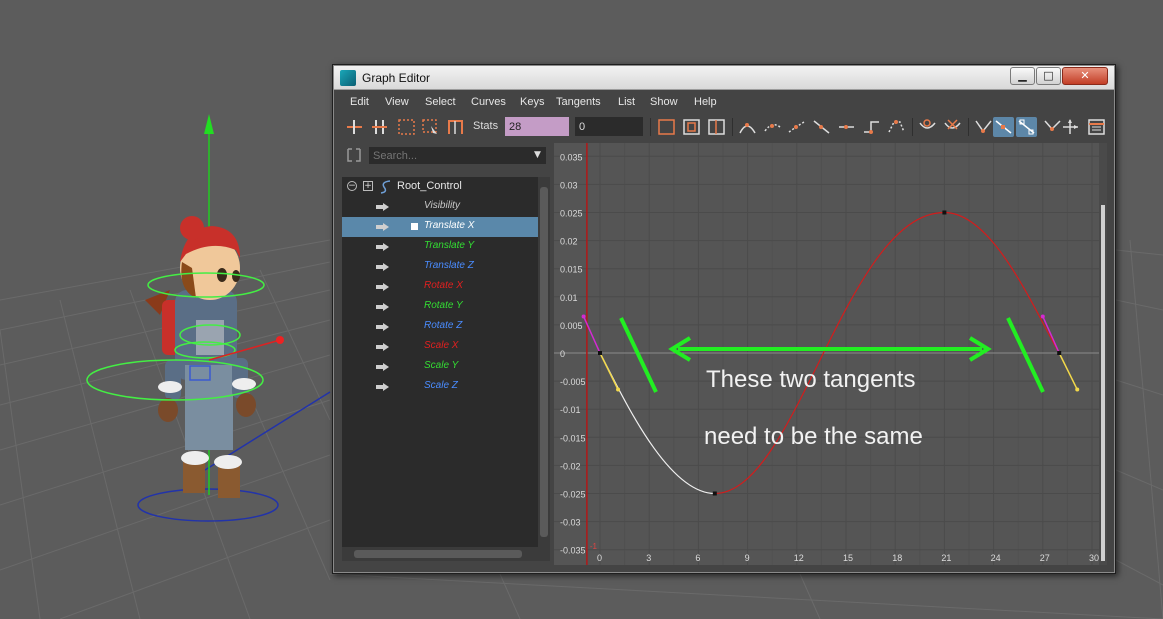 This screenshot has height=619, width=1163. What do you see at coordinates (430, 127) in the screenshot?
I see `region-select-icon` at bounding box center [430, 127].